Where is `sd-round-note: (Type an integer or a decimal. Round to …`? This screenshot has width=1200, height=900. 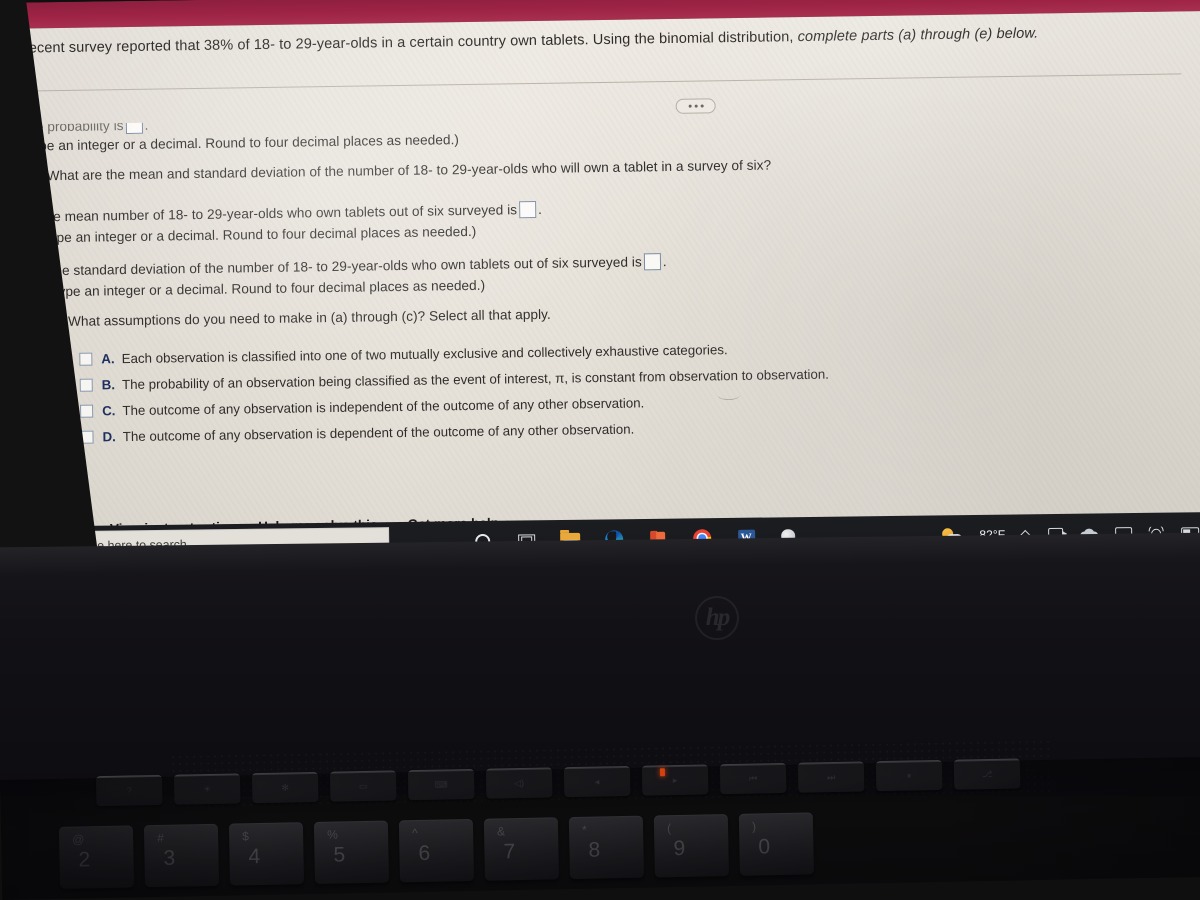
sd-round-note: (Type an integer or a decimal. Round to … is located at coordinates (266, 288).